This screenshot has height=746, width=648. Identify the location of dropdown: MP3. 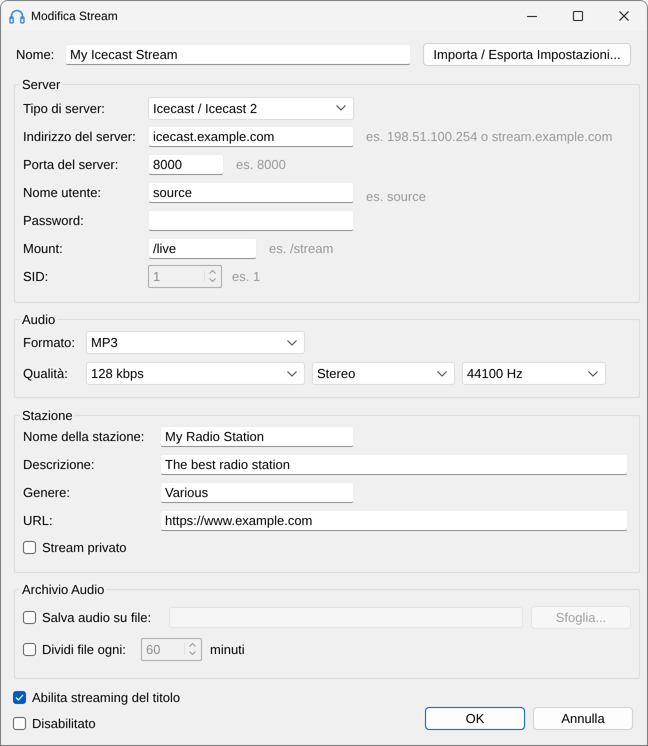
(195, 342).